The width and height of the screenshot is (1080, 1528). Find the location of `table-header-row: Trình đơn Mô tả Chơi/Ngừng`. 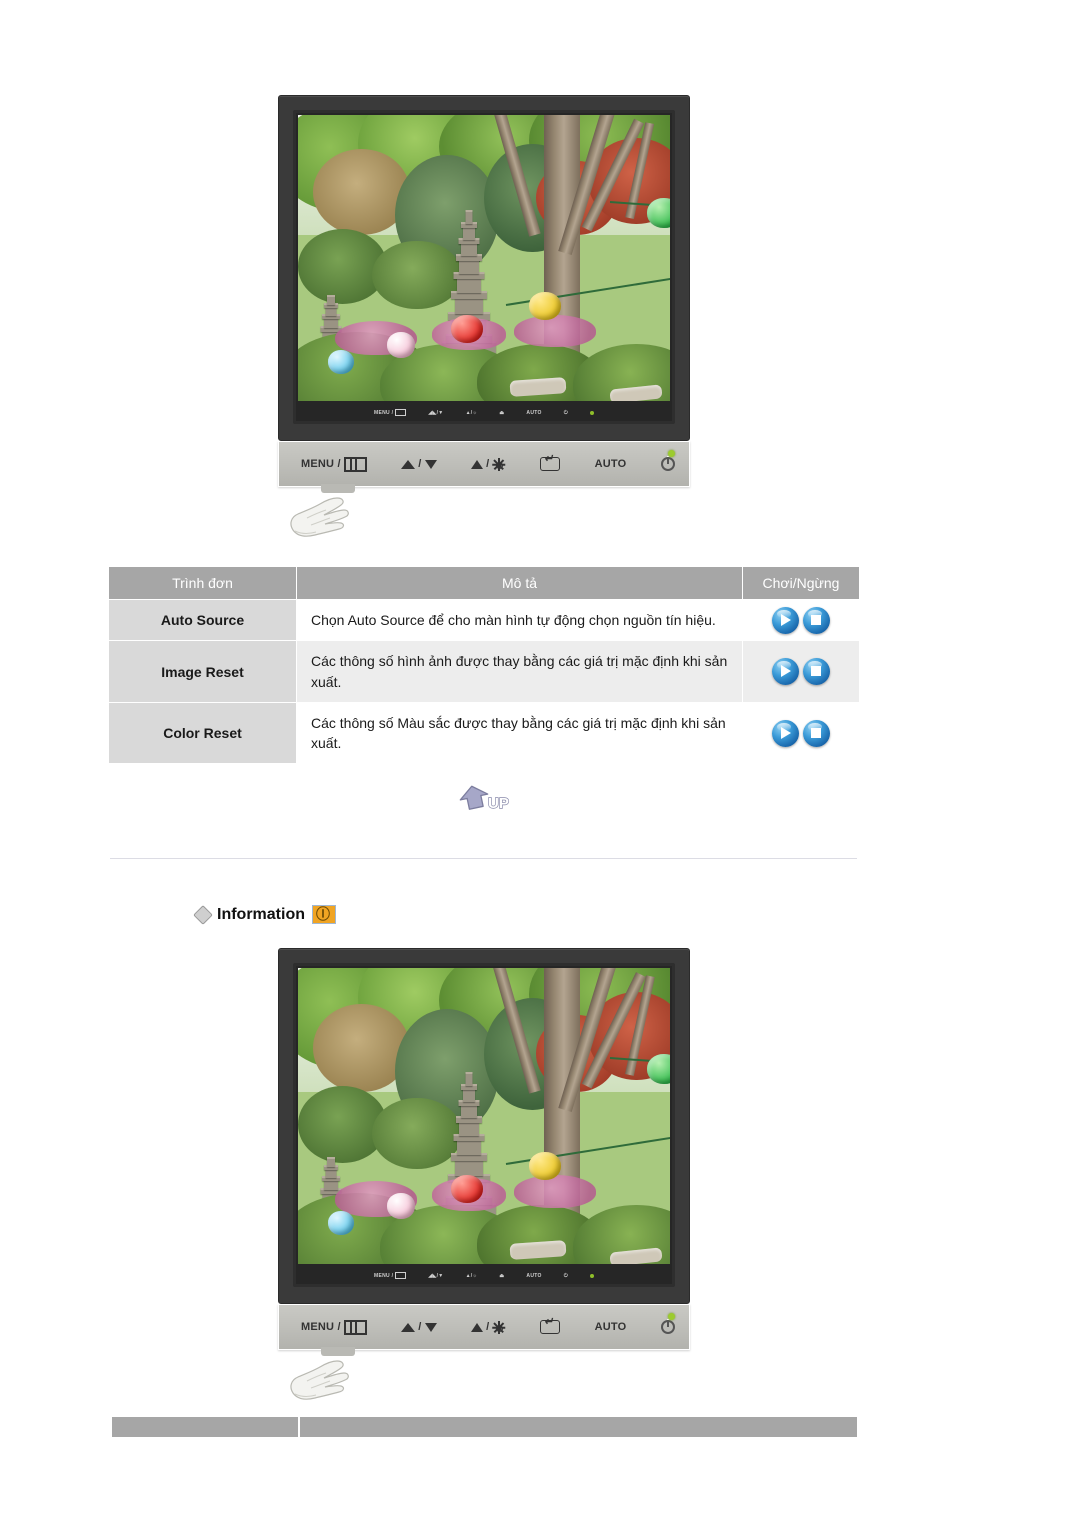

table-header-row: Trình đơn Mô tả Chơi/Ngừng is located at coordinates (484, 583).